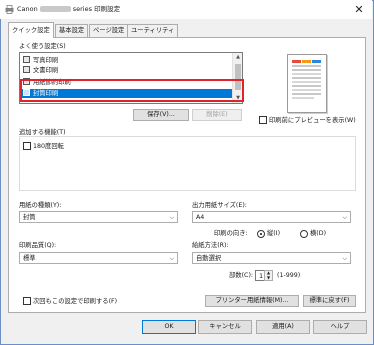  I want to click on stepper-down-icon: ▼, so click(268, 278).